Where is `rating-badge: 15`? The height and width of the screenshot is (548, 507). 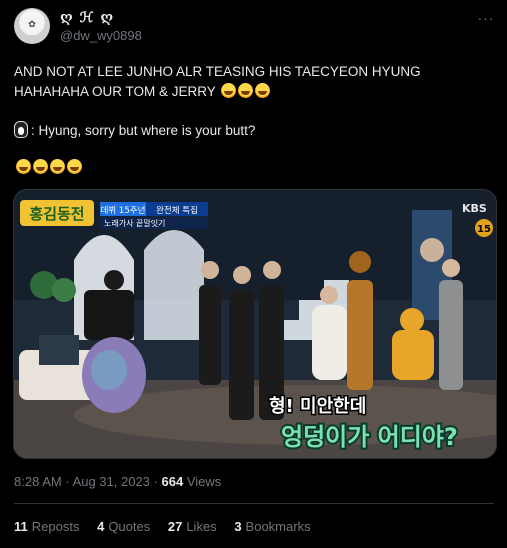 rating-badge: 15 is located at coordinates (484, 229).